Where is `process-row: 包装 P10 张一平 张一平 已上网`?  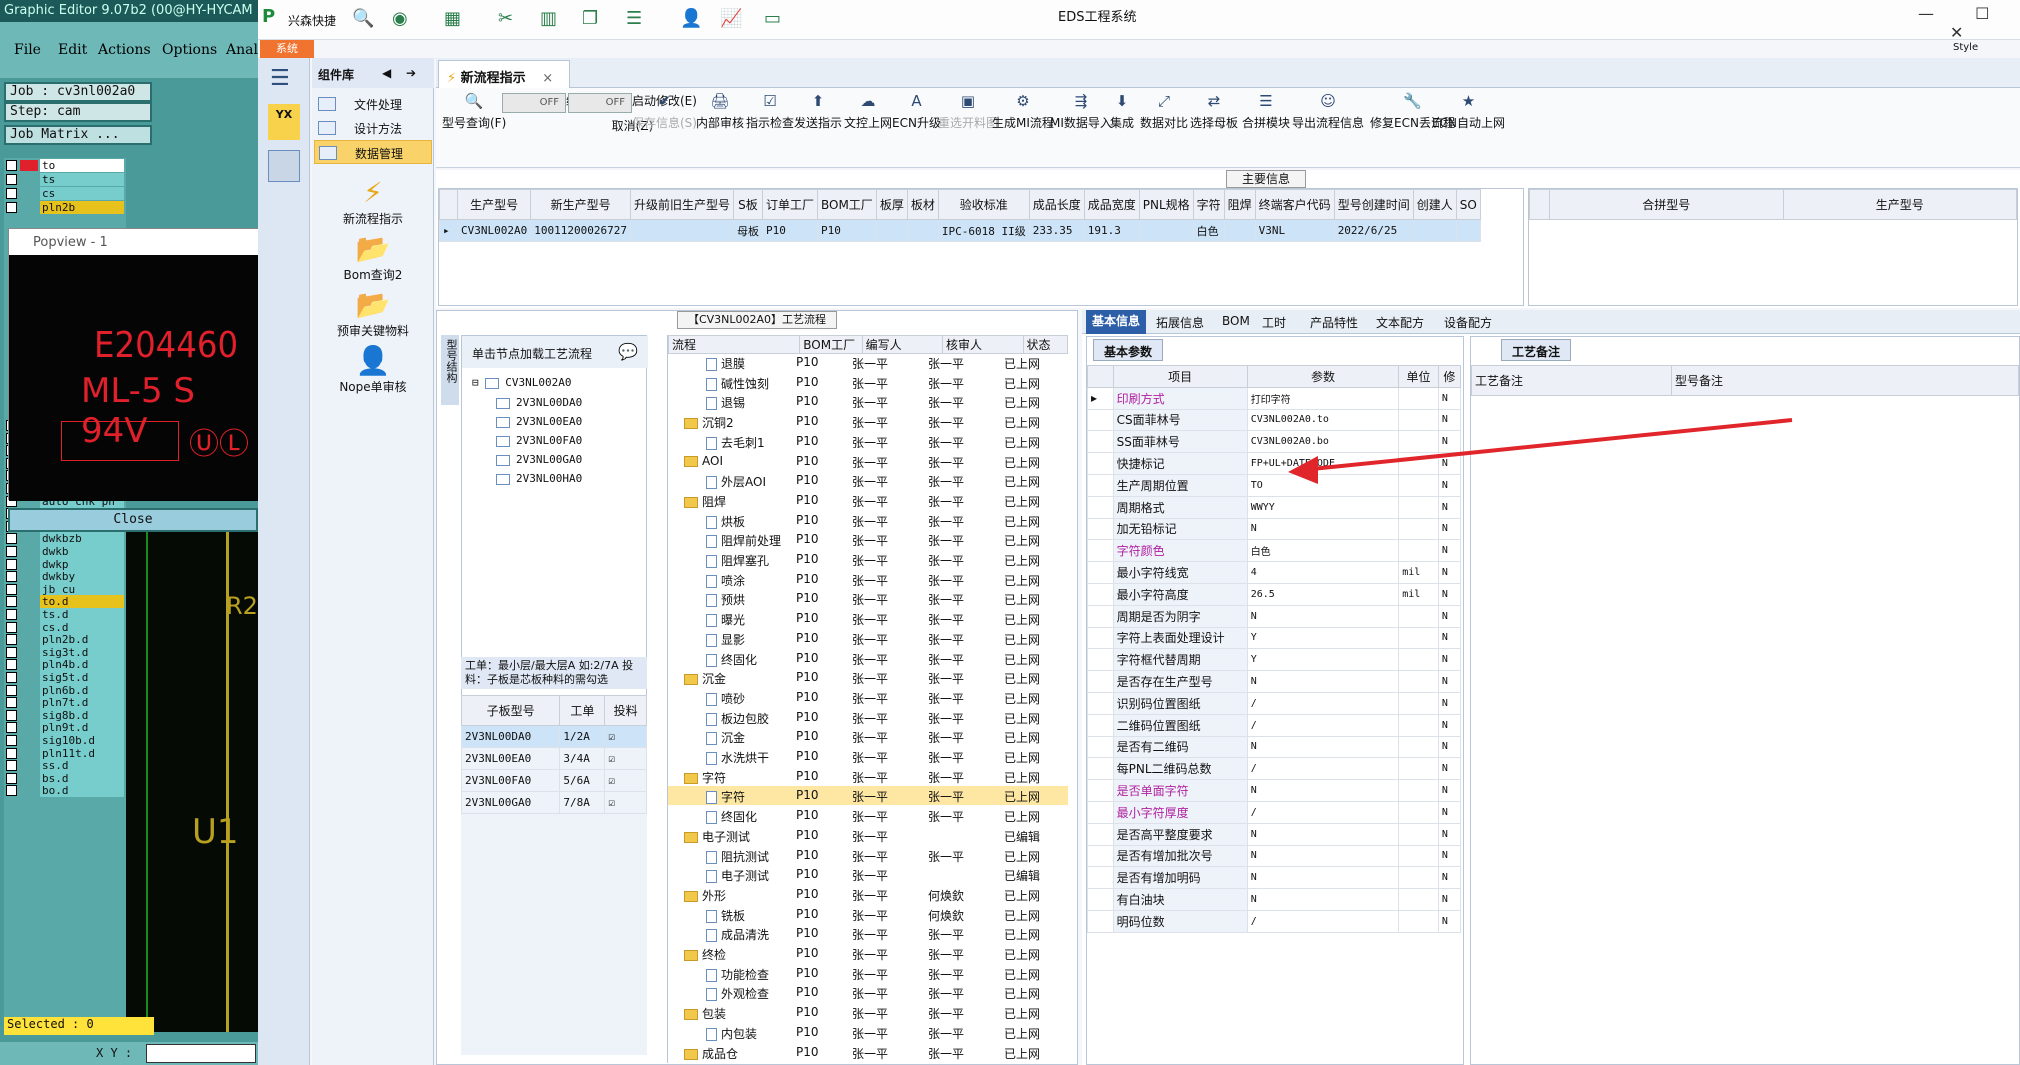 process-row: 包装 P10 张一平 张一平 已上网 is located at coordinates (868, 1012).